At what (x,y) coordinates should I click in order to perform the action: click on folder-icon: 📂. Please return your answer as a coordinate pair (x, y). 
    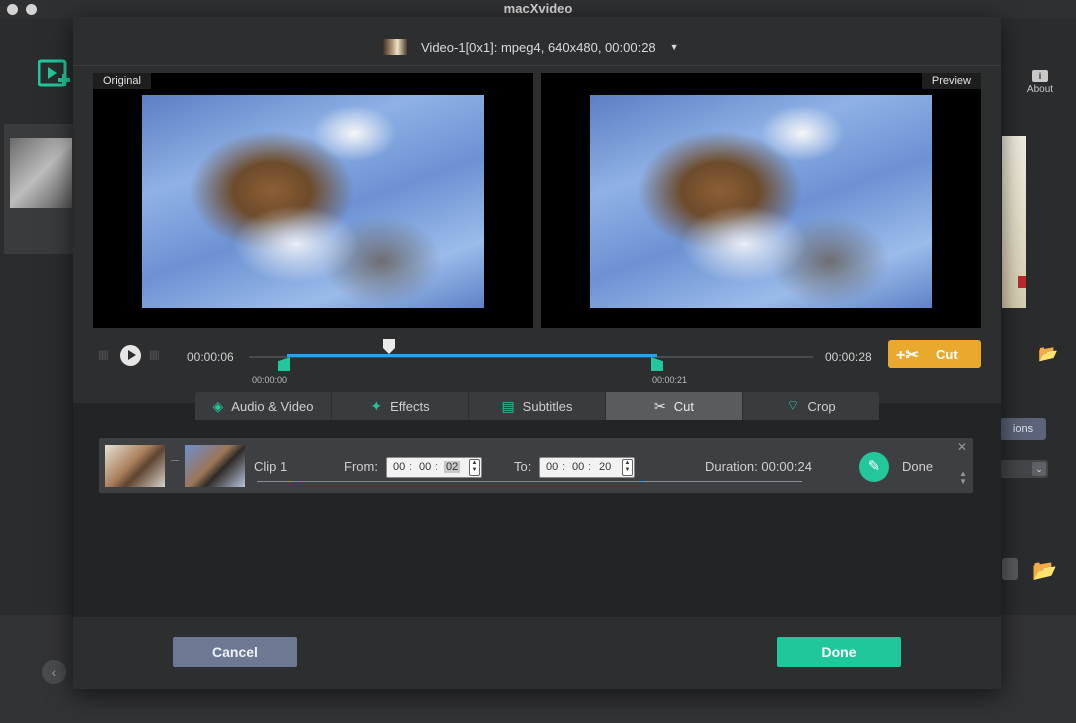
    Looking at the image, I should click on (1048, 354).